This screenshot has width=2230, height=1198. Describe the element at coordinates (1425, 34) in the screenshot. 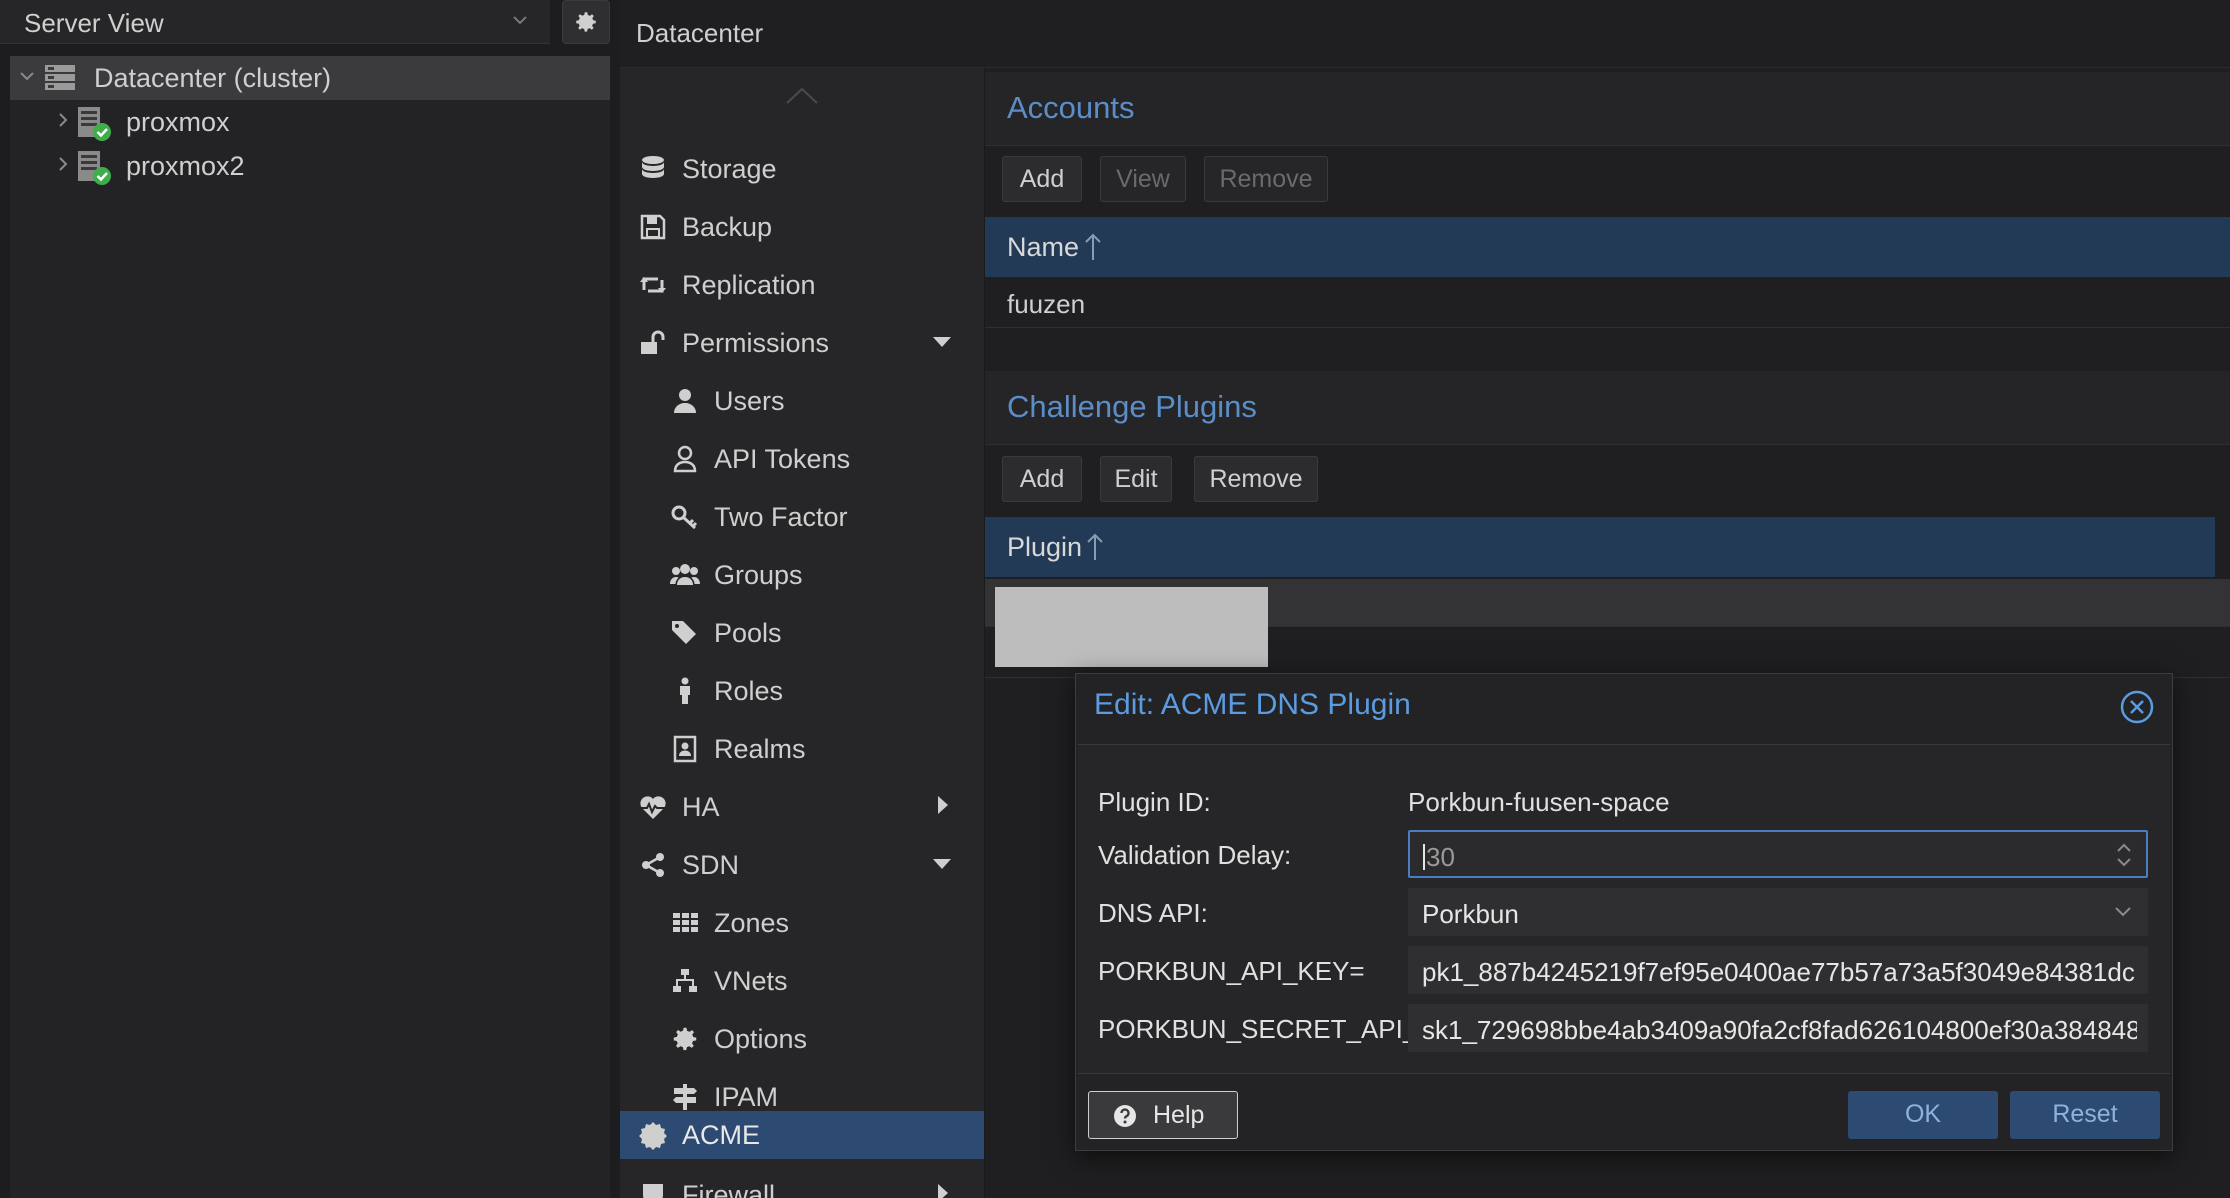

I see `content-header: Datacenter` at that location.